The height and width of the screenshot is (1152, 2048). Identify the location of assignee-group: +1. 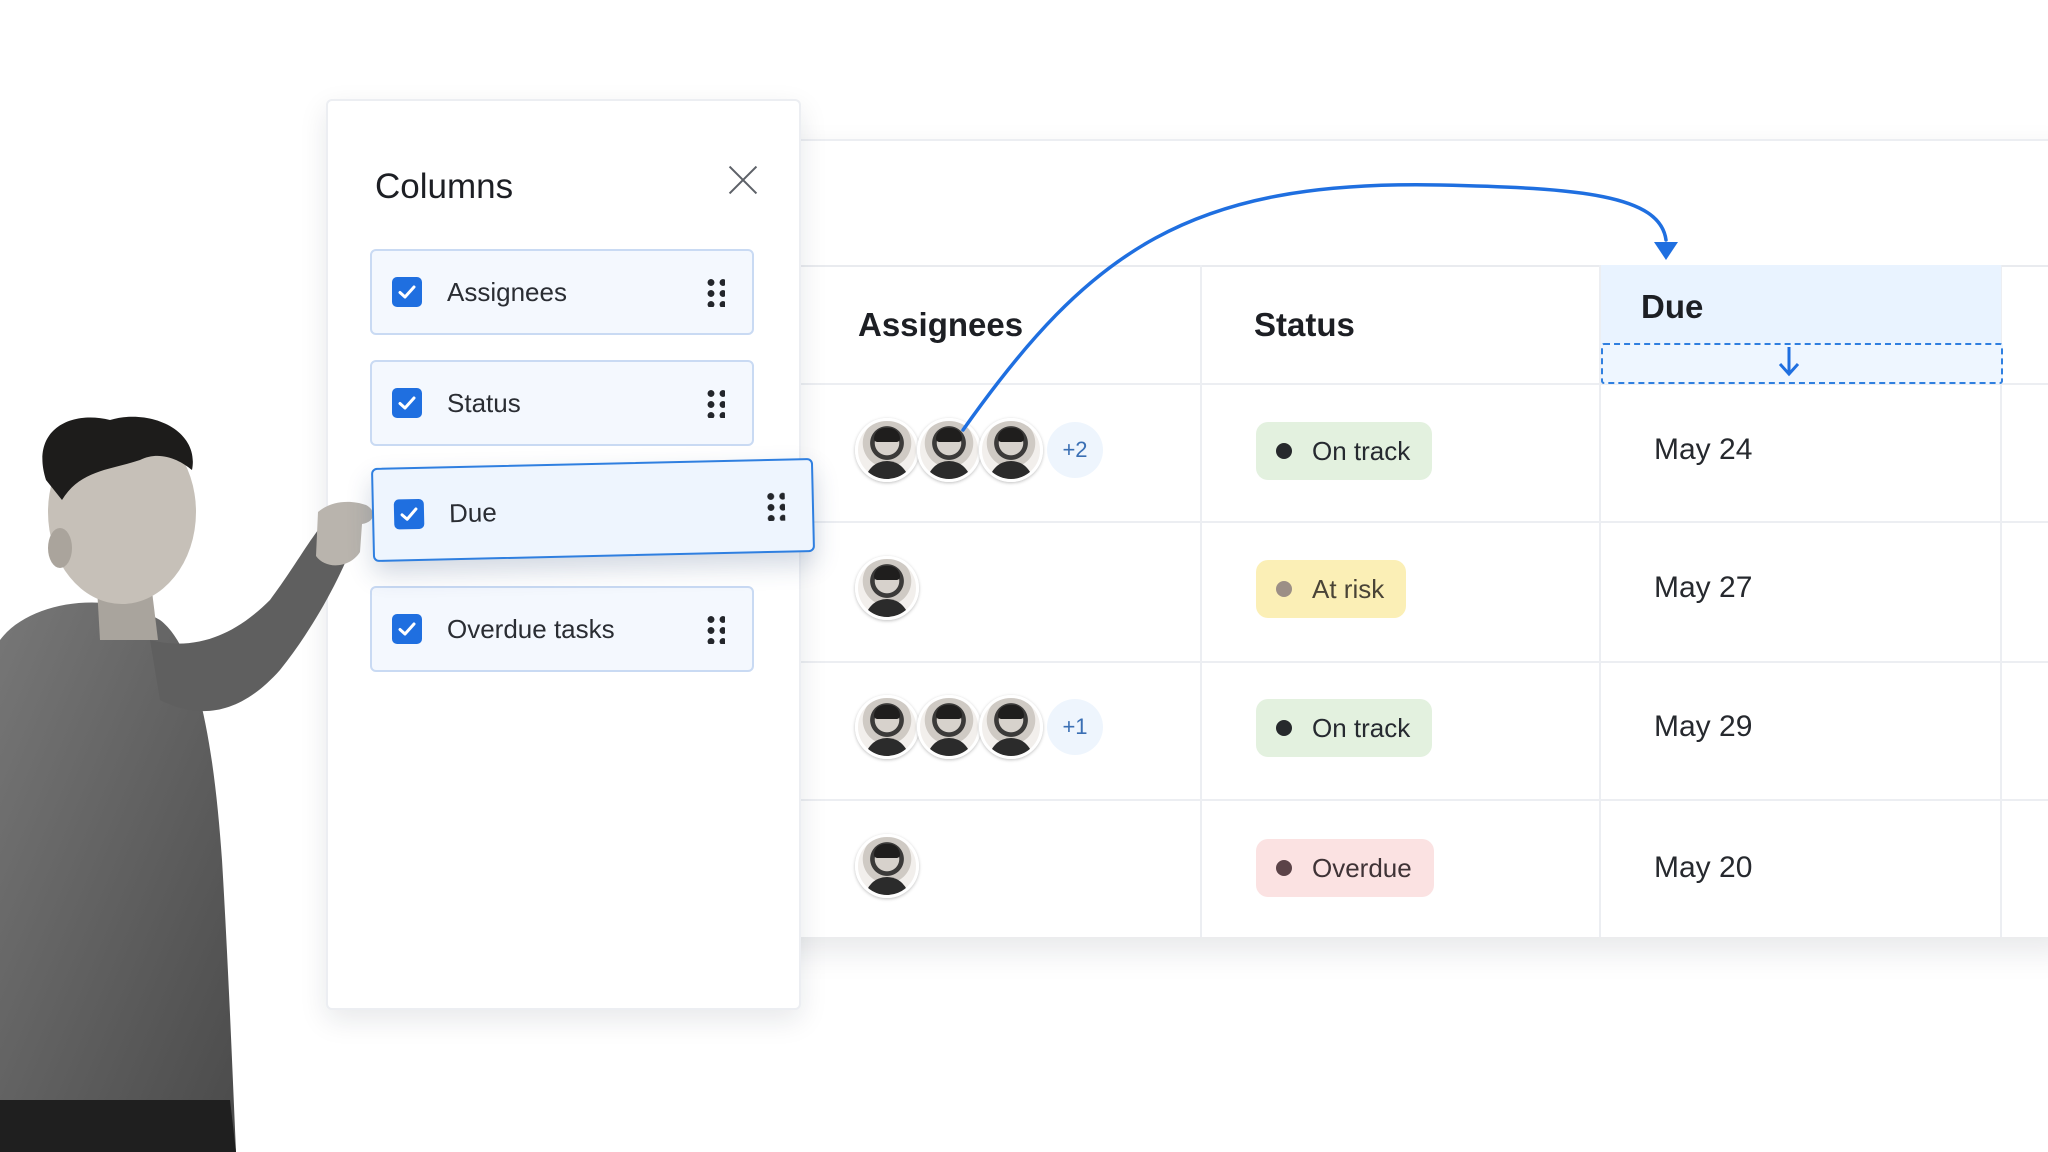
(979, 727).